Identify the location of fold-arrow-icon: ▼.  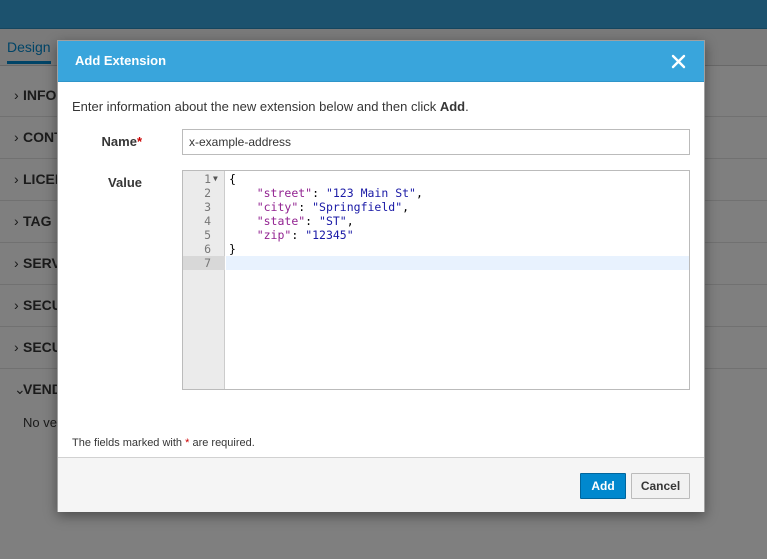
(215, 179).